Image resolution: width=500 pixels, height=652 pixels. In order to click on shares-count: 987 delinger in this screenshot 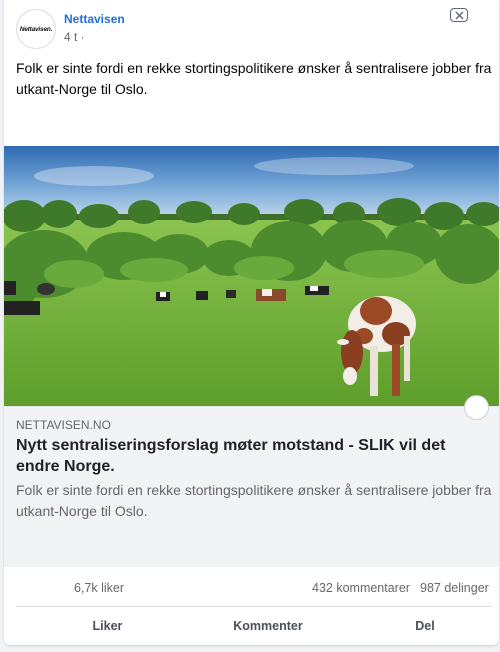, I will do `click(454, 588)`.